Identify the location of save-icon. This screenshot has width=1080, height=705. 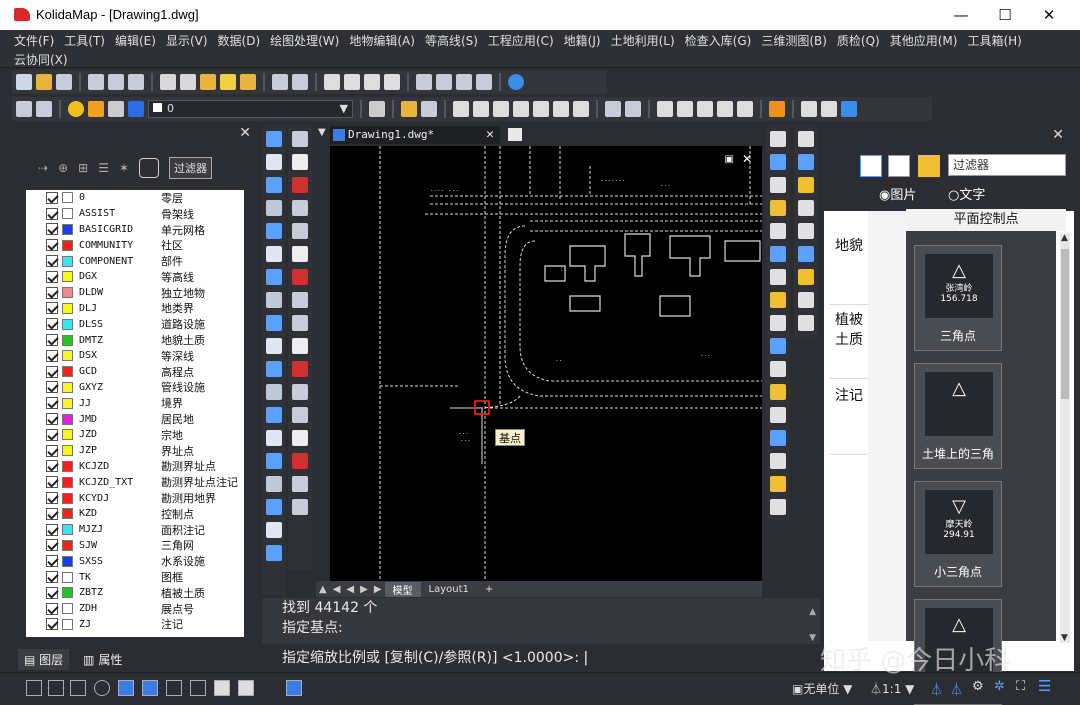
(64, 82).